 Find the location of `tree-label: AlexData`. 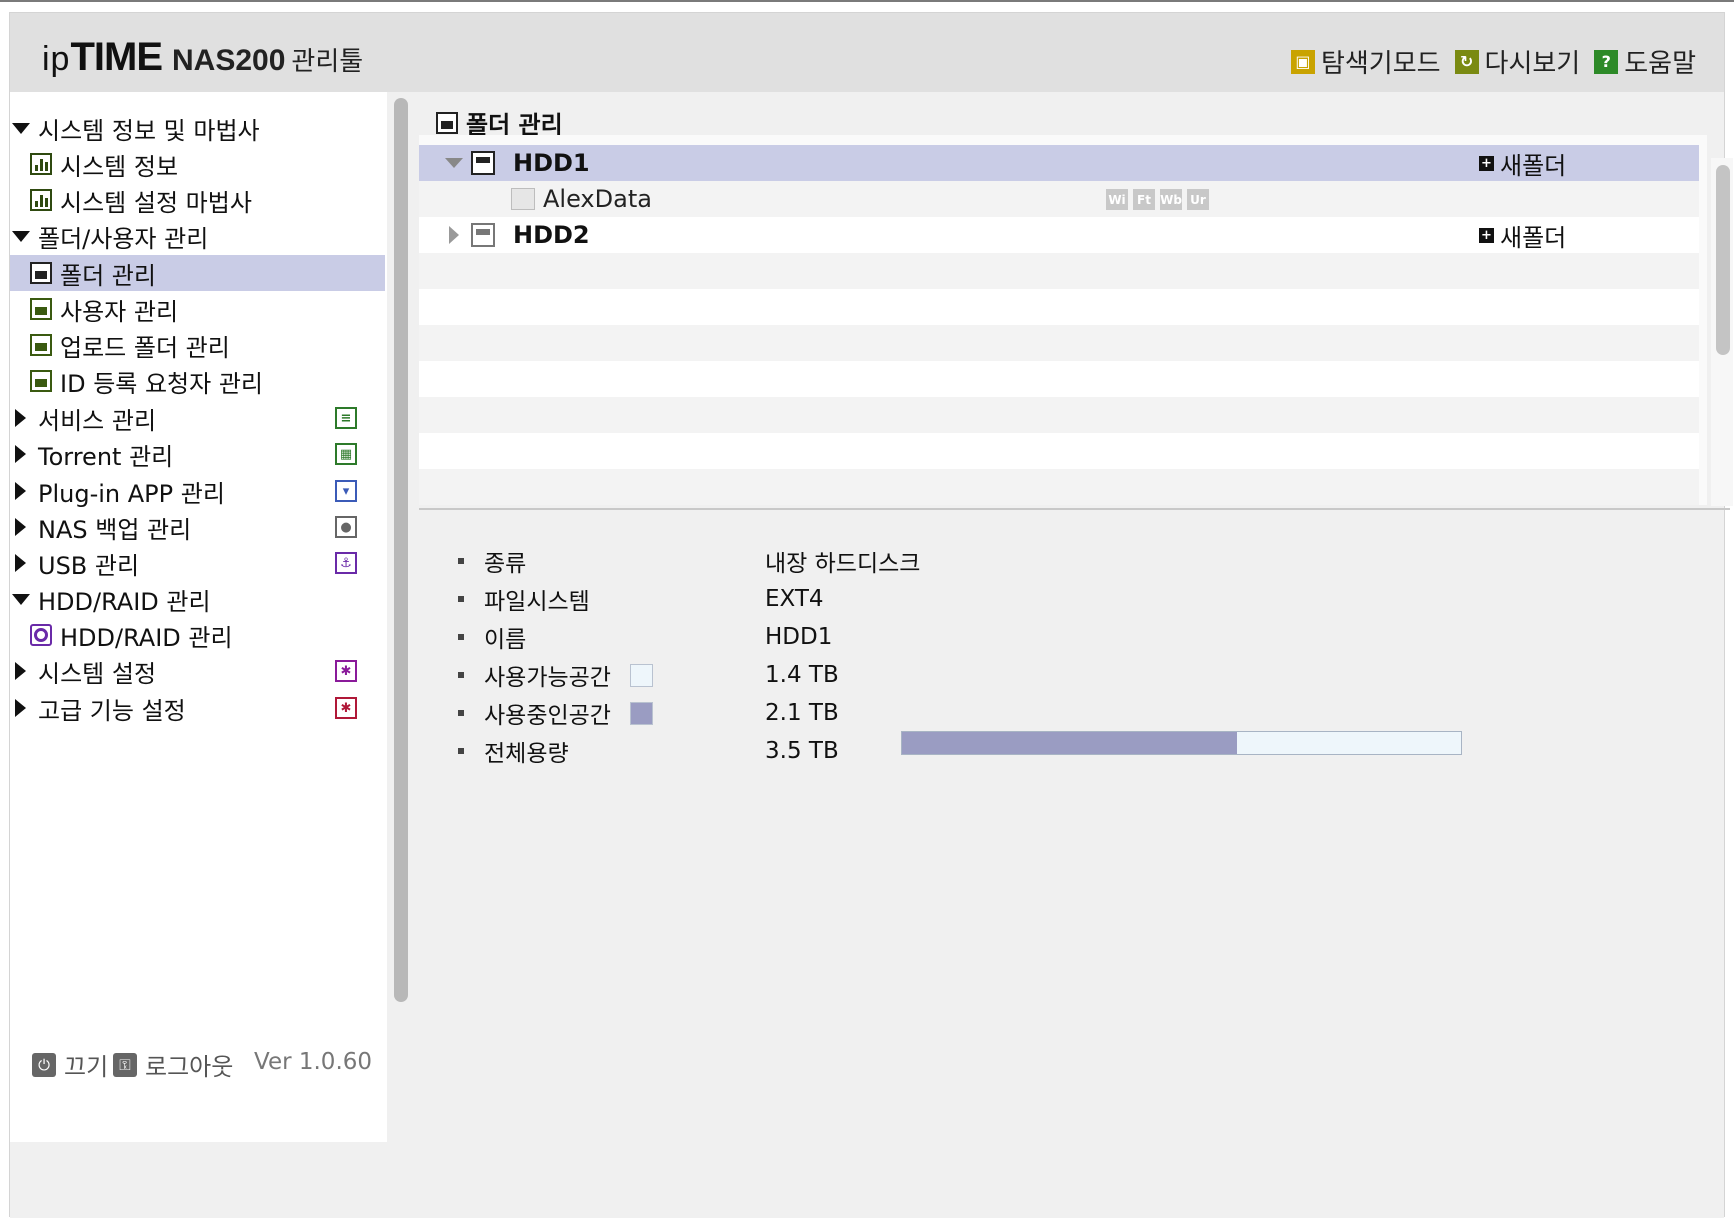

tree-label: AlexData is located at coordinates (597, 199).